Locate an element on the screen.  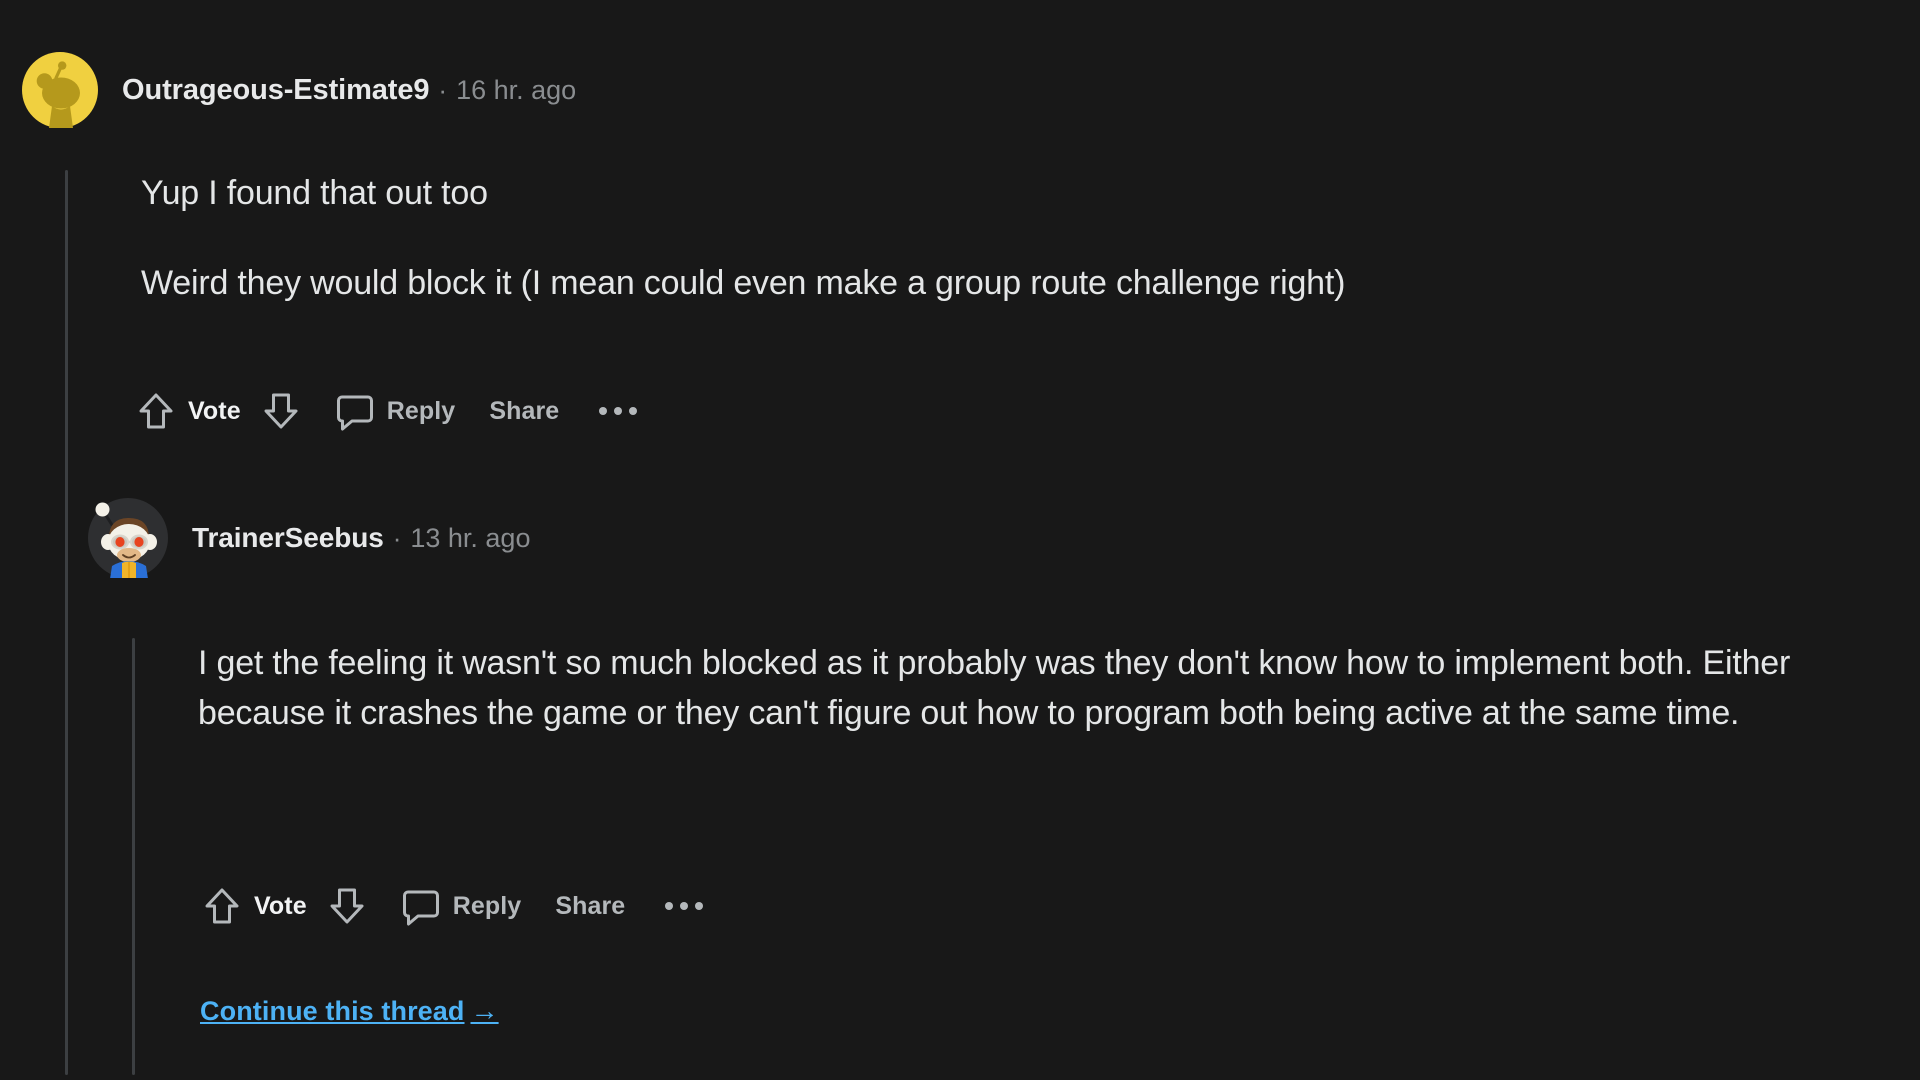
comment-author: Outrageous-Estimate9 is located at coordinates (276, 90).